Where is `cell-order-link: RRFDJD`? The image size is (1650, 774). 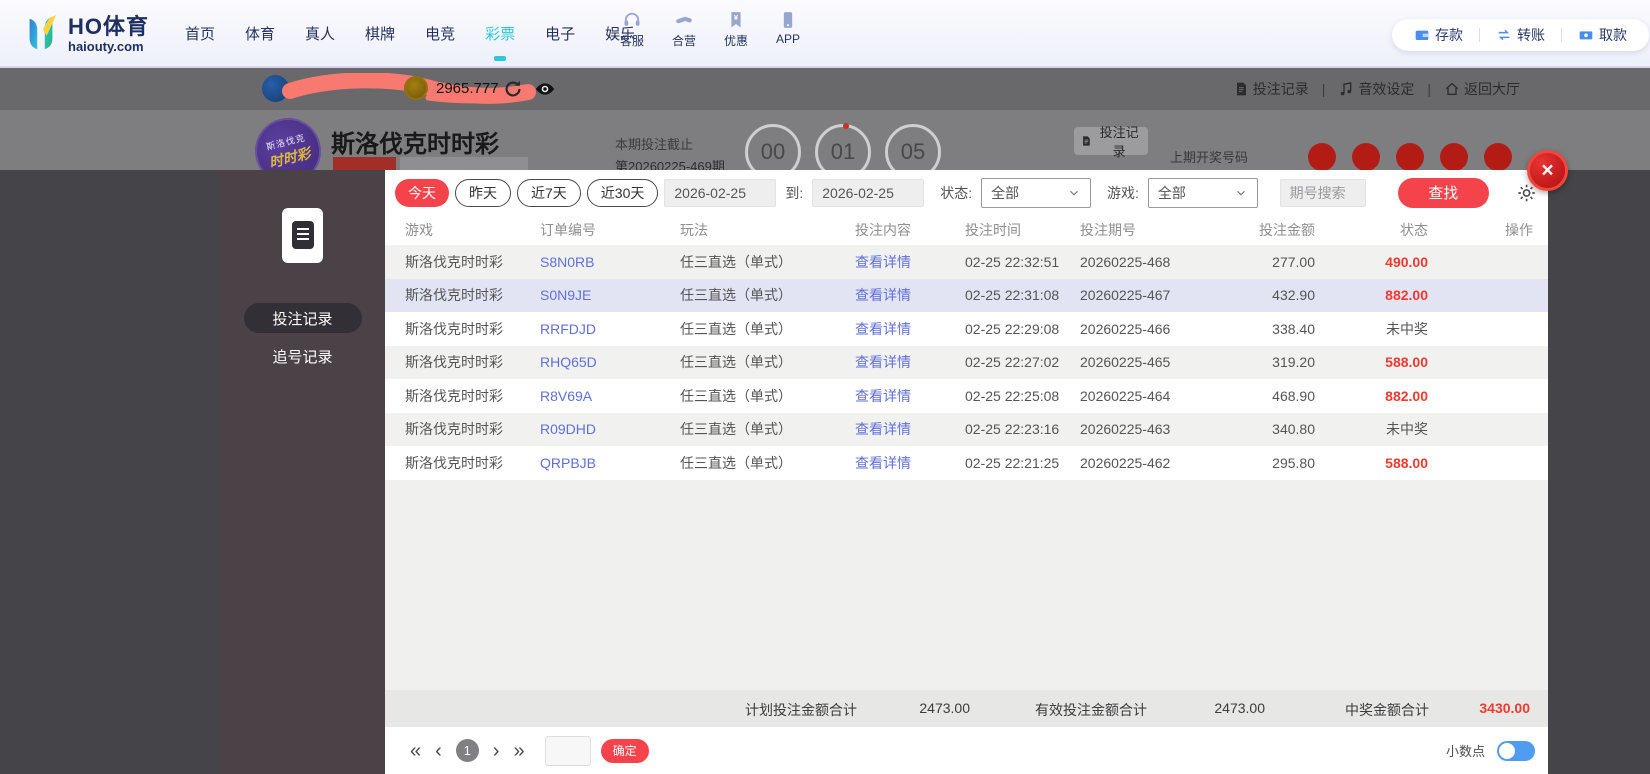
cell-order-link: RRFDJD is located at coordinates (610, 329).